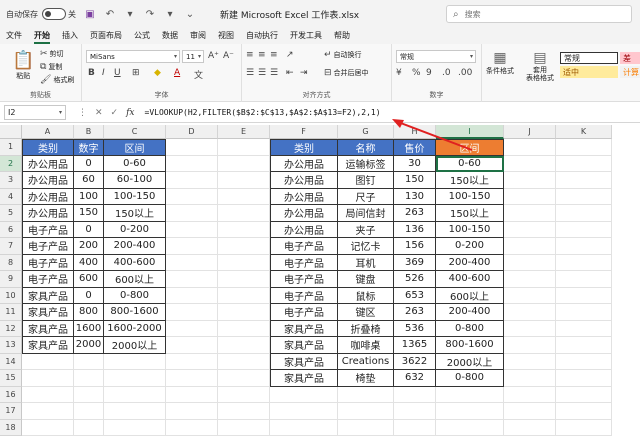 This screenshot has width=640, height=438. I want to click on save-icon: ▣, so click(90, 14).